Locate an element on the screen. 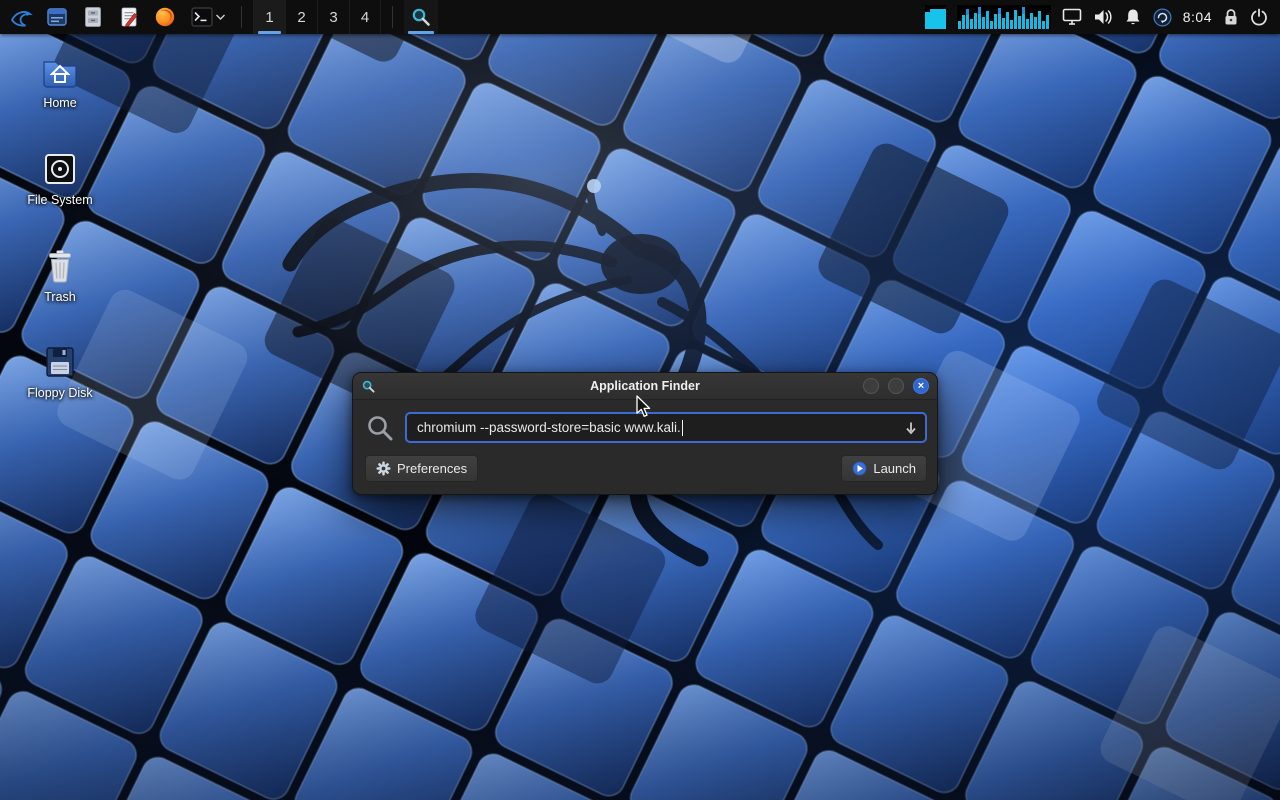 The width and height of the screenshot is (1280, 800). file-manager-icon is located at coordinates (57, 17).